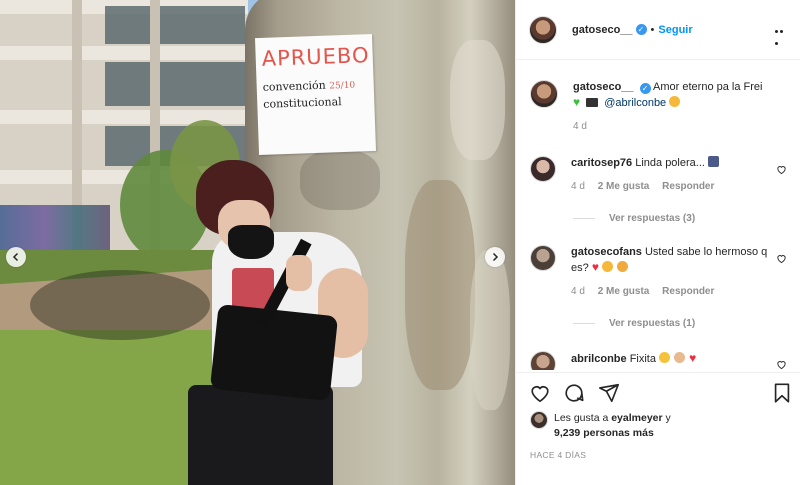 This screenshot has width=800, height=485. What do you see at coordinates (636, 418) in the screenshot?
I see `liker-username: eyalmeyer` at bounding box center [636, 418].